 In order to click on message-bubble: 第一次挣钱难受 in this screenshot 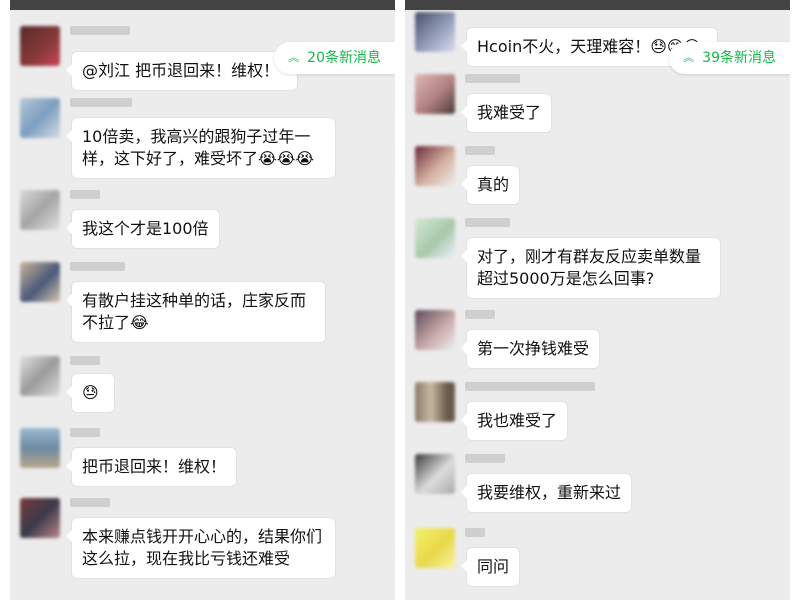, I will do `click(530, 349)`.